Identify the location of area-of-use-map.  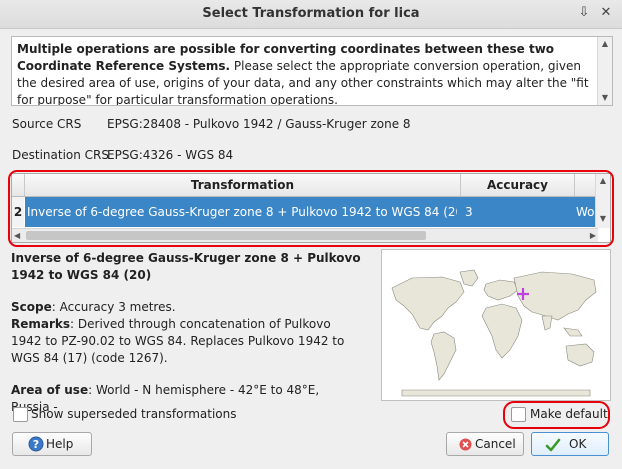
(496, 325).